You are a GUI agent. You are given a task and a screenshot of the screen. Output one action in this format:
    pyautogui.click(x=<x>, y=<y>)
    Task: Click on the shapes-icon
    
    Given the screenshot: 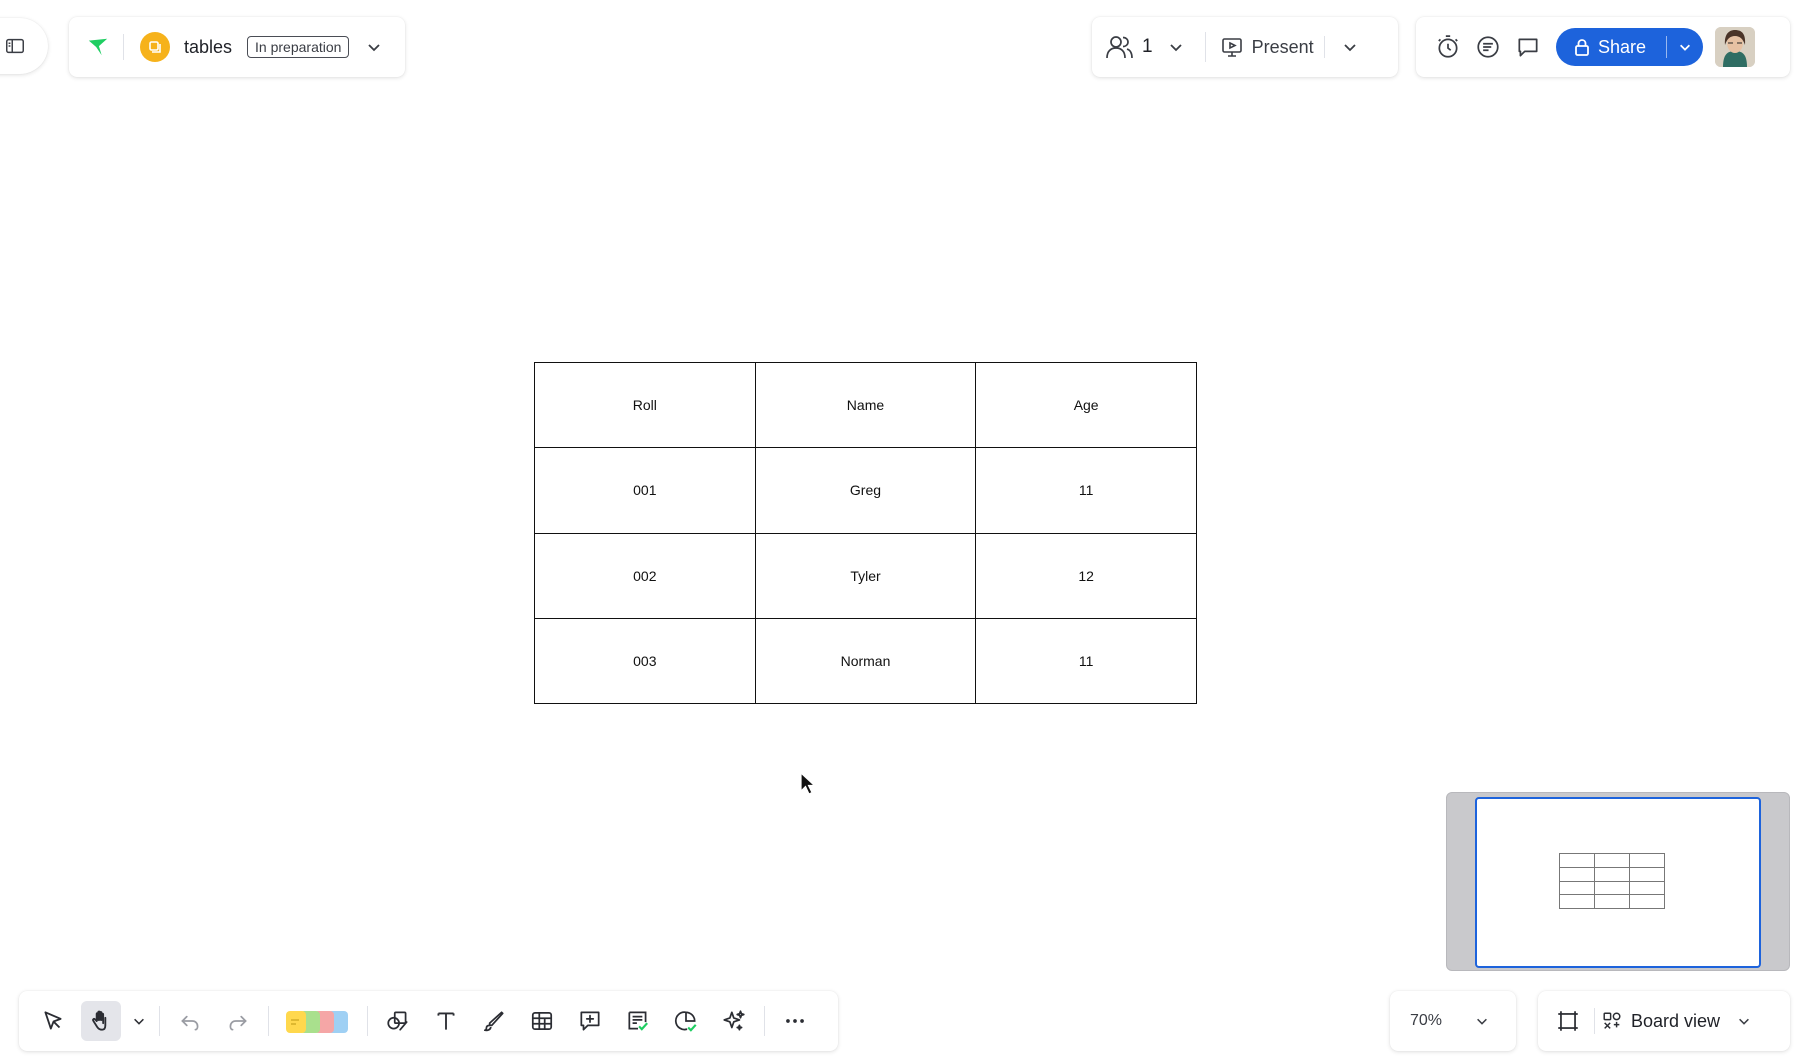 What is the action you would take?
    pyautogui.click(x=397, y=1021)
    